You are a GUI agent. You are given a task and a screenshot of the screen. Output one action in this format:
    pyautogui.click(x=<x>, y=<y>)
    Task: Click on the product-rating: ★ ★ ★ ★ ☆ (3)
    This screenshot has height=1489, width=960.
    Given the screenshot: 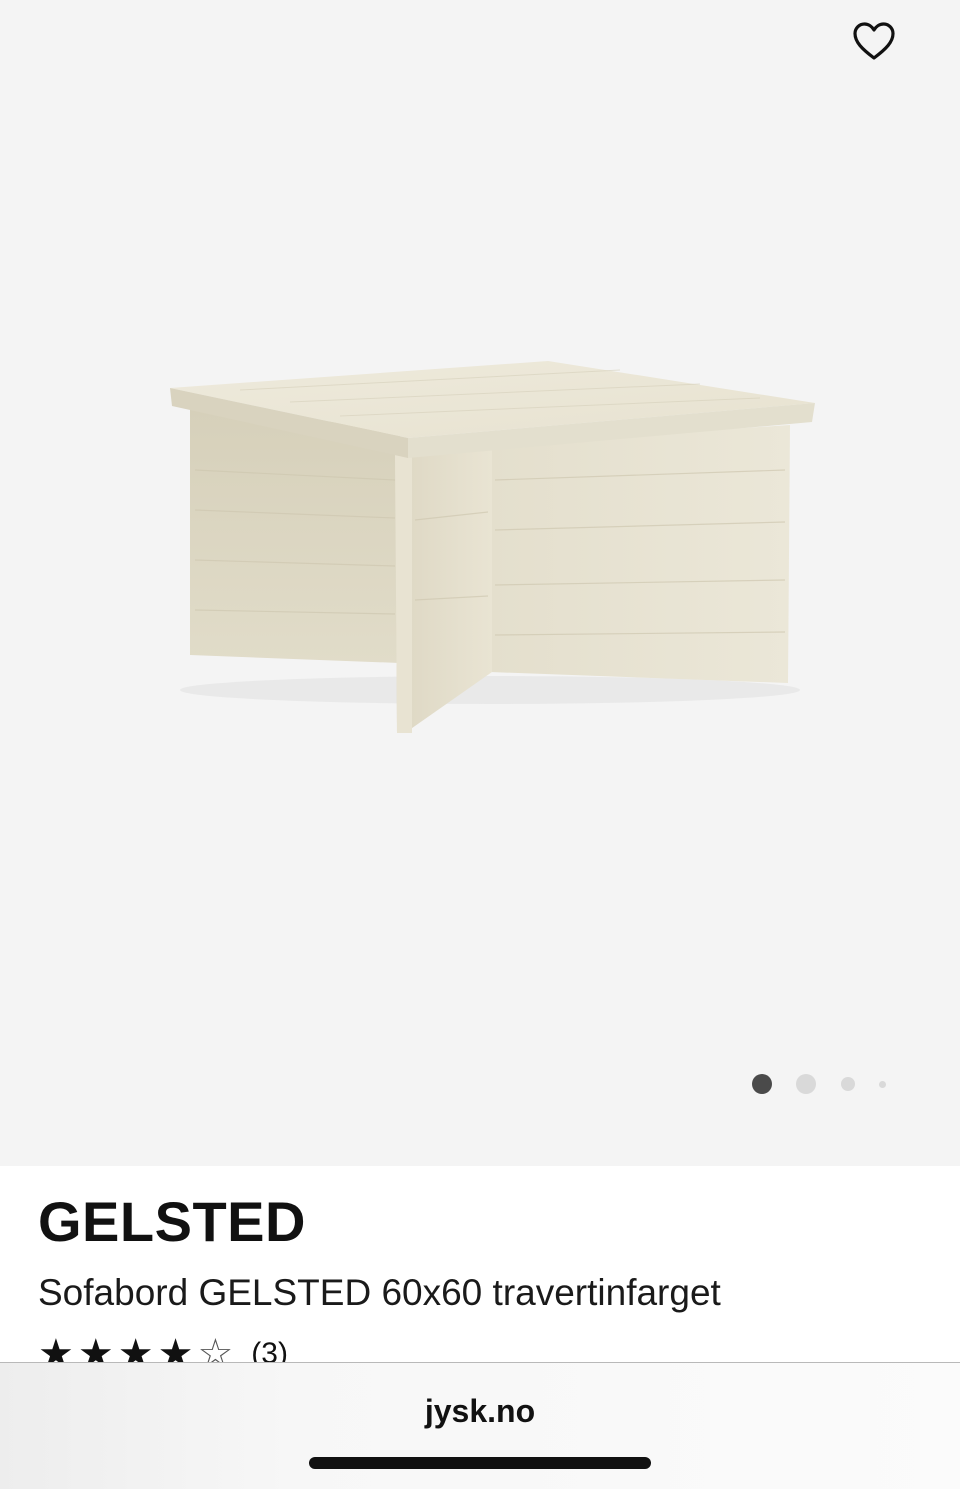 What is the action you would take?
    pyautogui.click(x=163, y=1348)
    